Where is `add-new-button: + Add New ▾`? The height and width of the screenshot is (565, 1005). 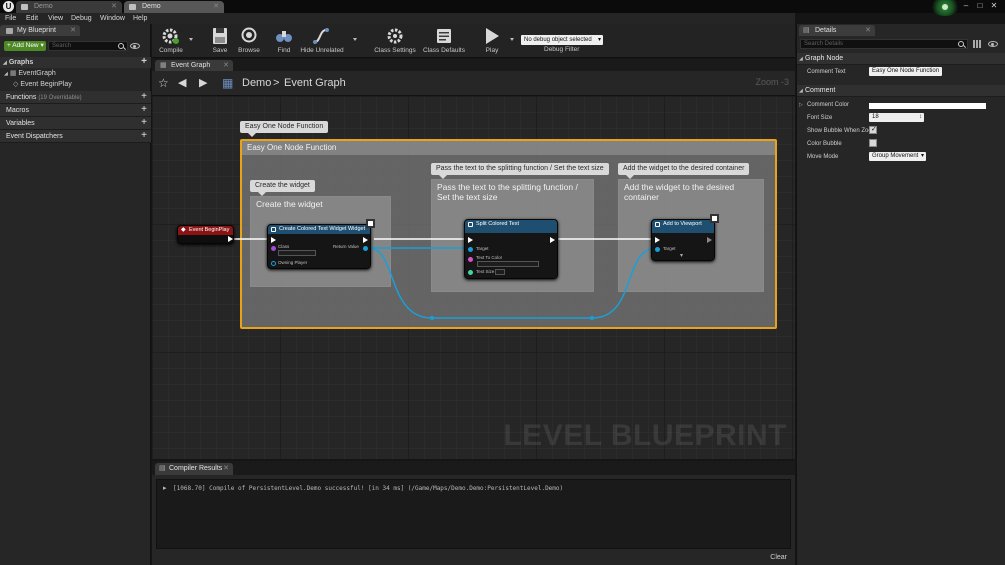
add-new-button: + Add New ▾ is located at coordinates (25, 46).